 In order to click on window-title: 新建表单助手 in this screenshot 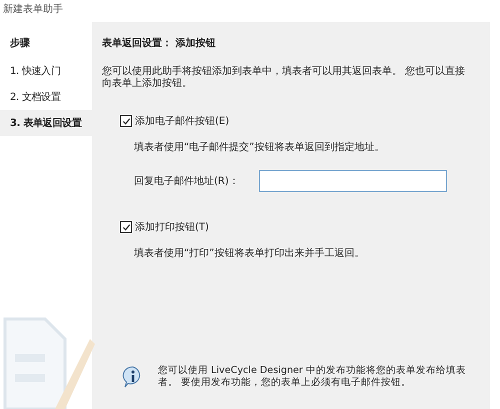, I will do `click(33, 9)`.